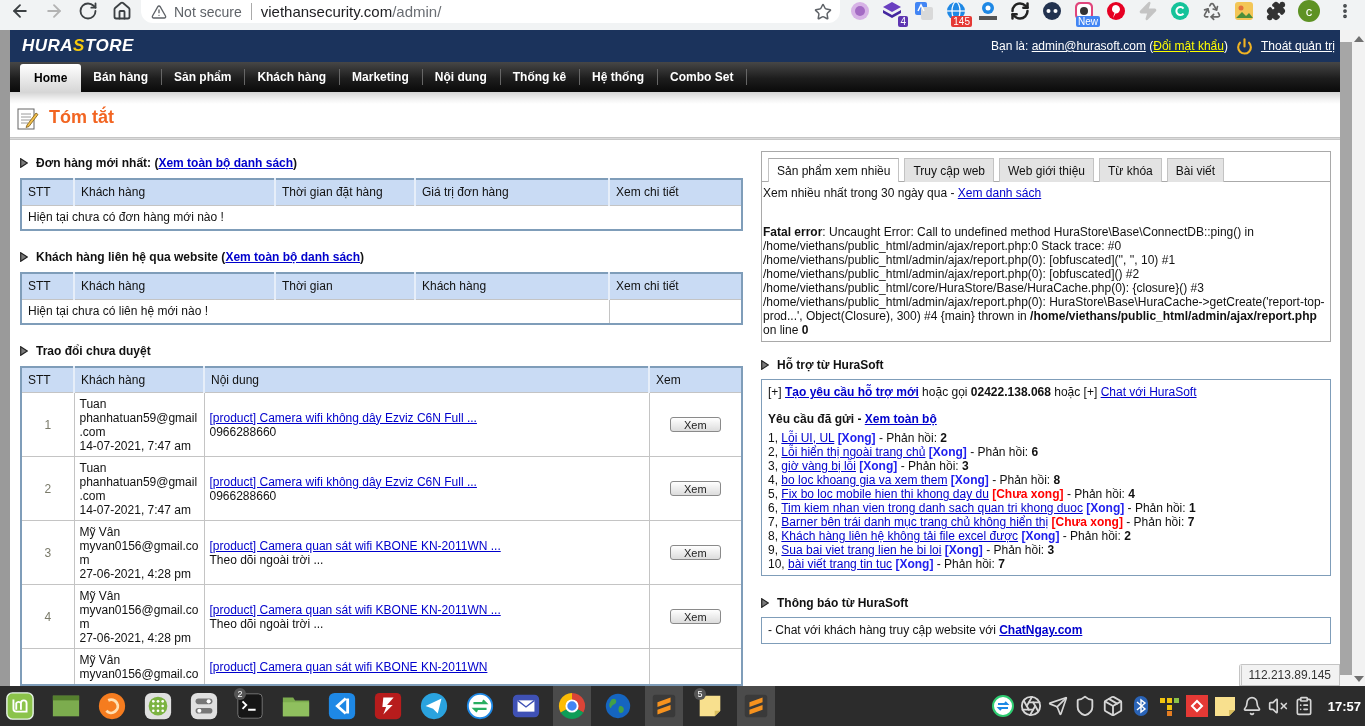 This screenshot has height=726, width=1365. I want to click on bookmark-star-icon, so click(823, 11).